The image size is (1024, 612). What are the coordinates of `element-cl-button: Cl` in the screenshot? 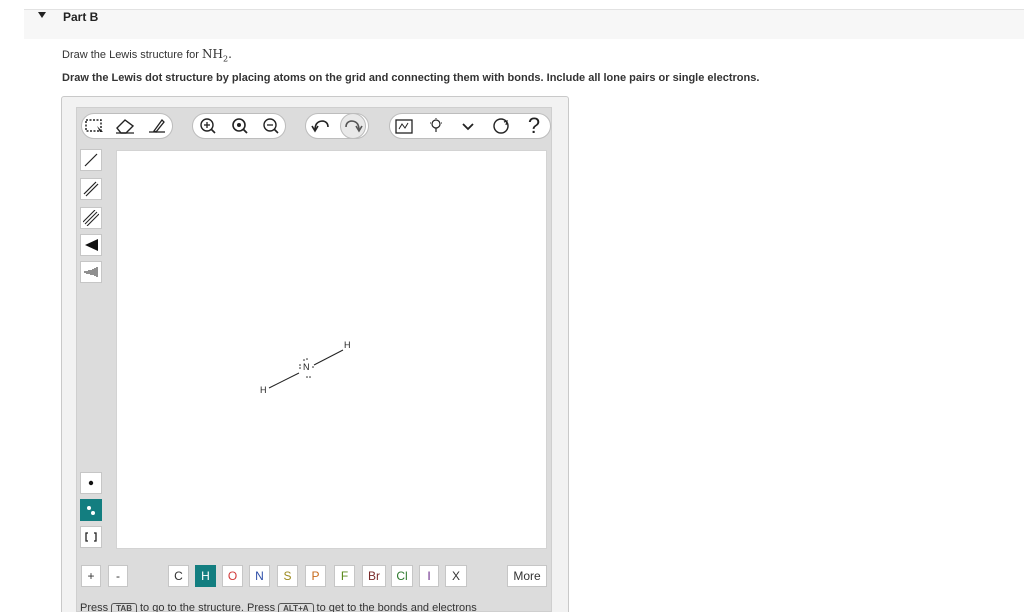 It's located at (402, 576).